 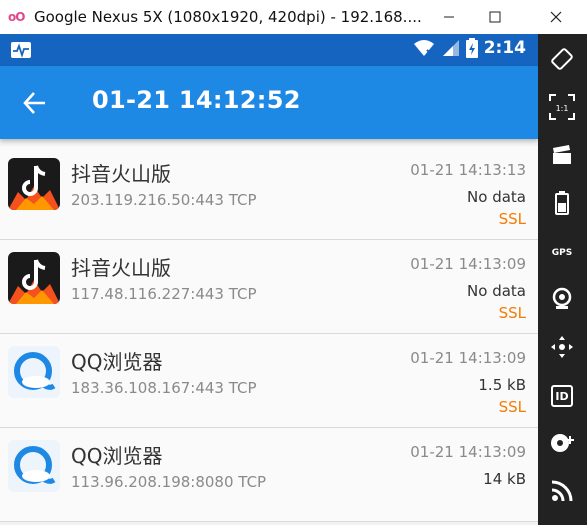 I want to click on screen-record-button, so click(x=562, y=155).